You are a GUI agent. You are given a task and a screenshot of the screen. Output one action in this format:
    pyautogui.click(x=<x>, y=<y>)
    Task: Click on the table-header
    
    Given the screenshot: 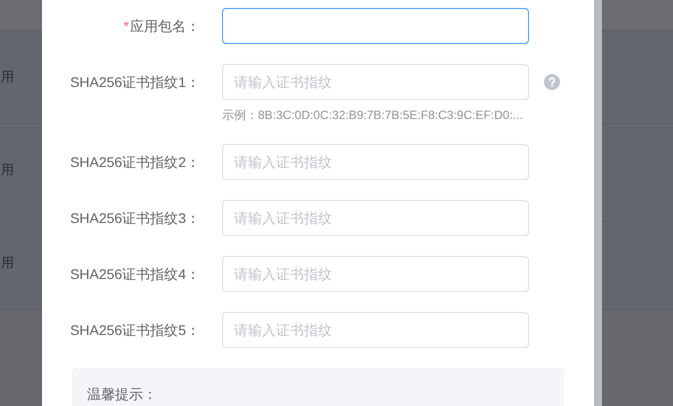 What is the action you would take?
    pyautogui.click(x=637, y=15)
    